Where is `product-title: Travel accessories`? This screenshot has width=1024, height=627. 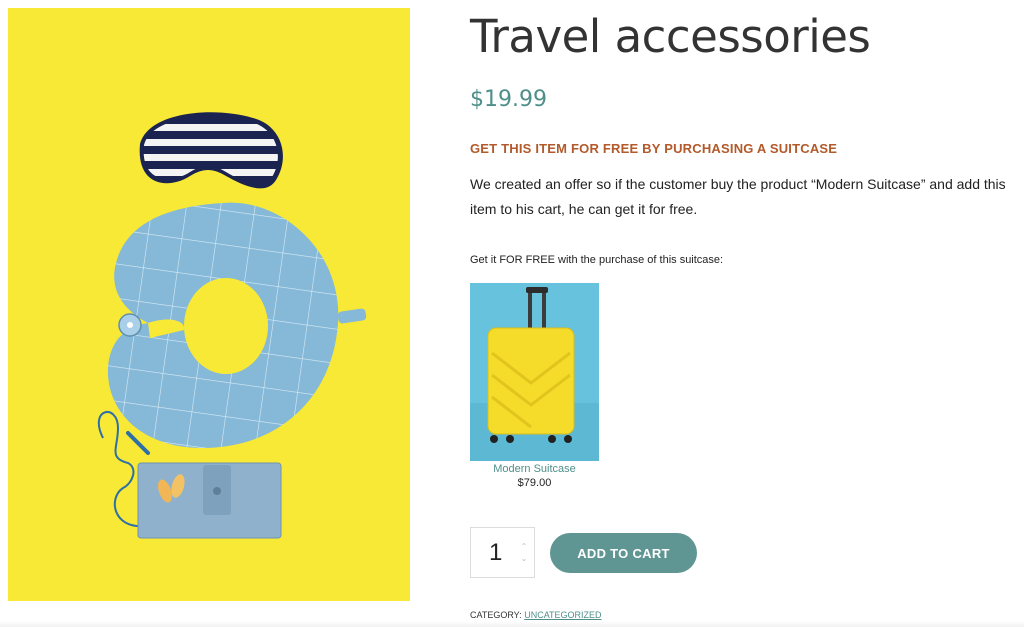 product-title: Travel accessories is located at coordinates (670, 36).